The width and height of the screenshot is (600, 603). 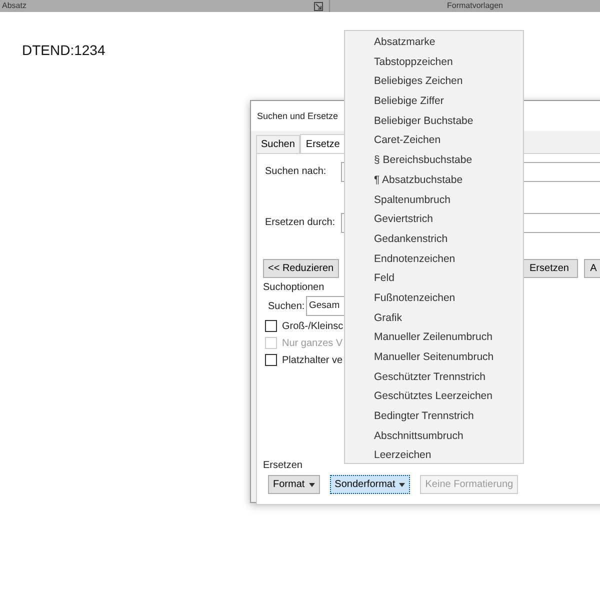 I want to click on tab: Suchen, so click(x=278, y=144).